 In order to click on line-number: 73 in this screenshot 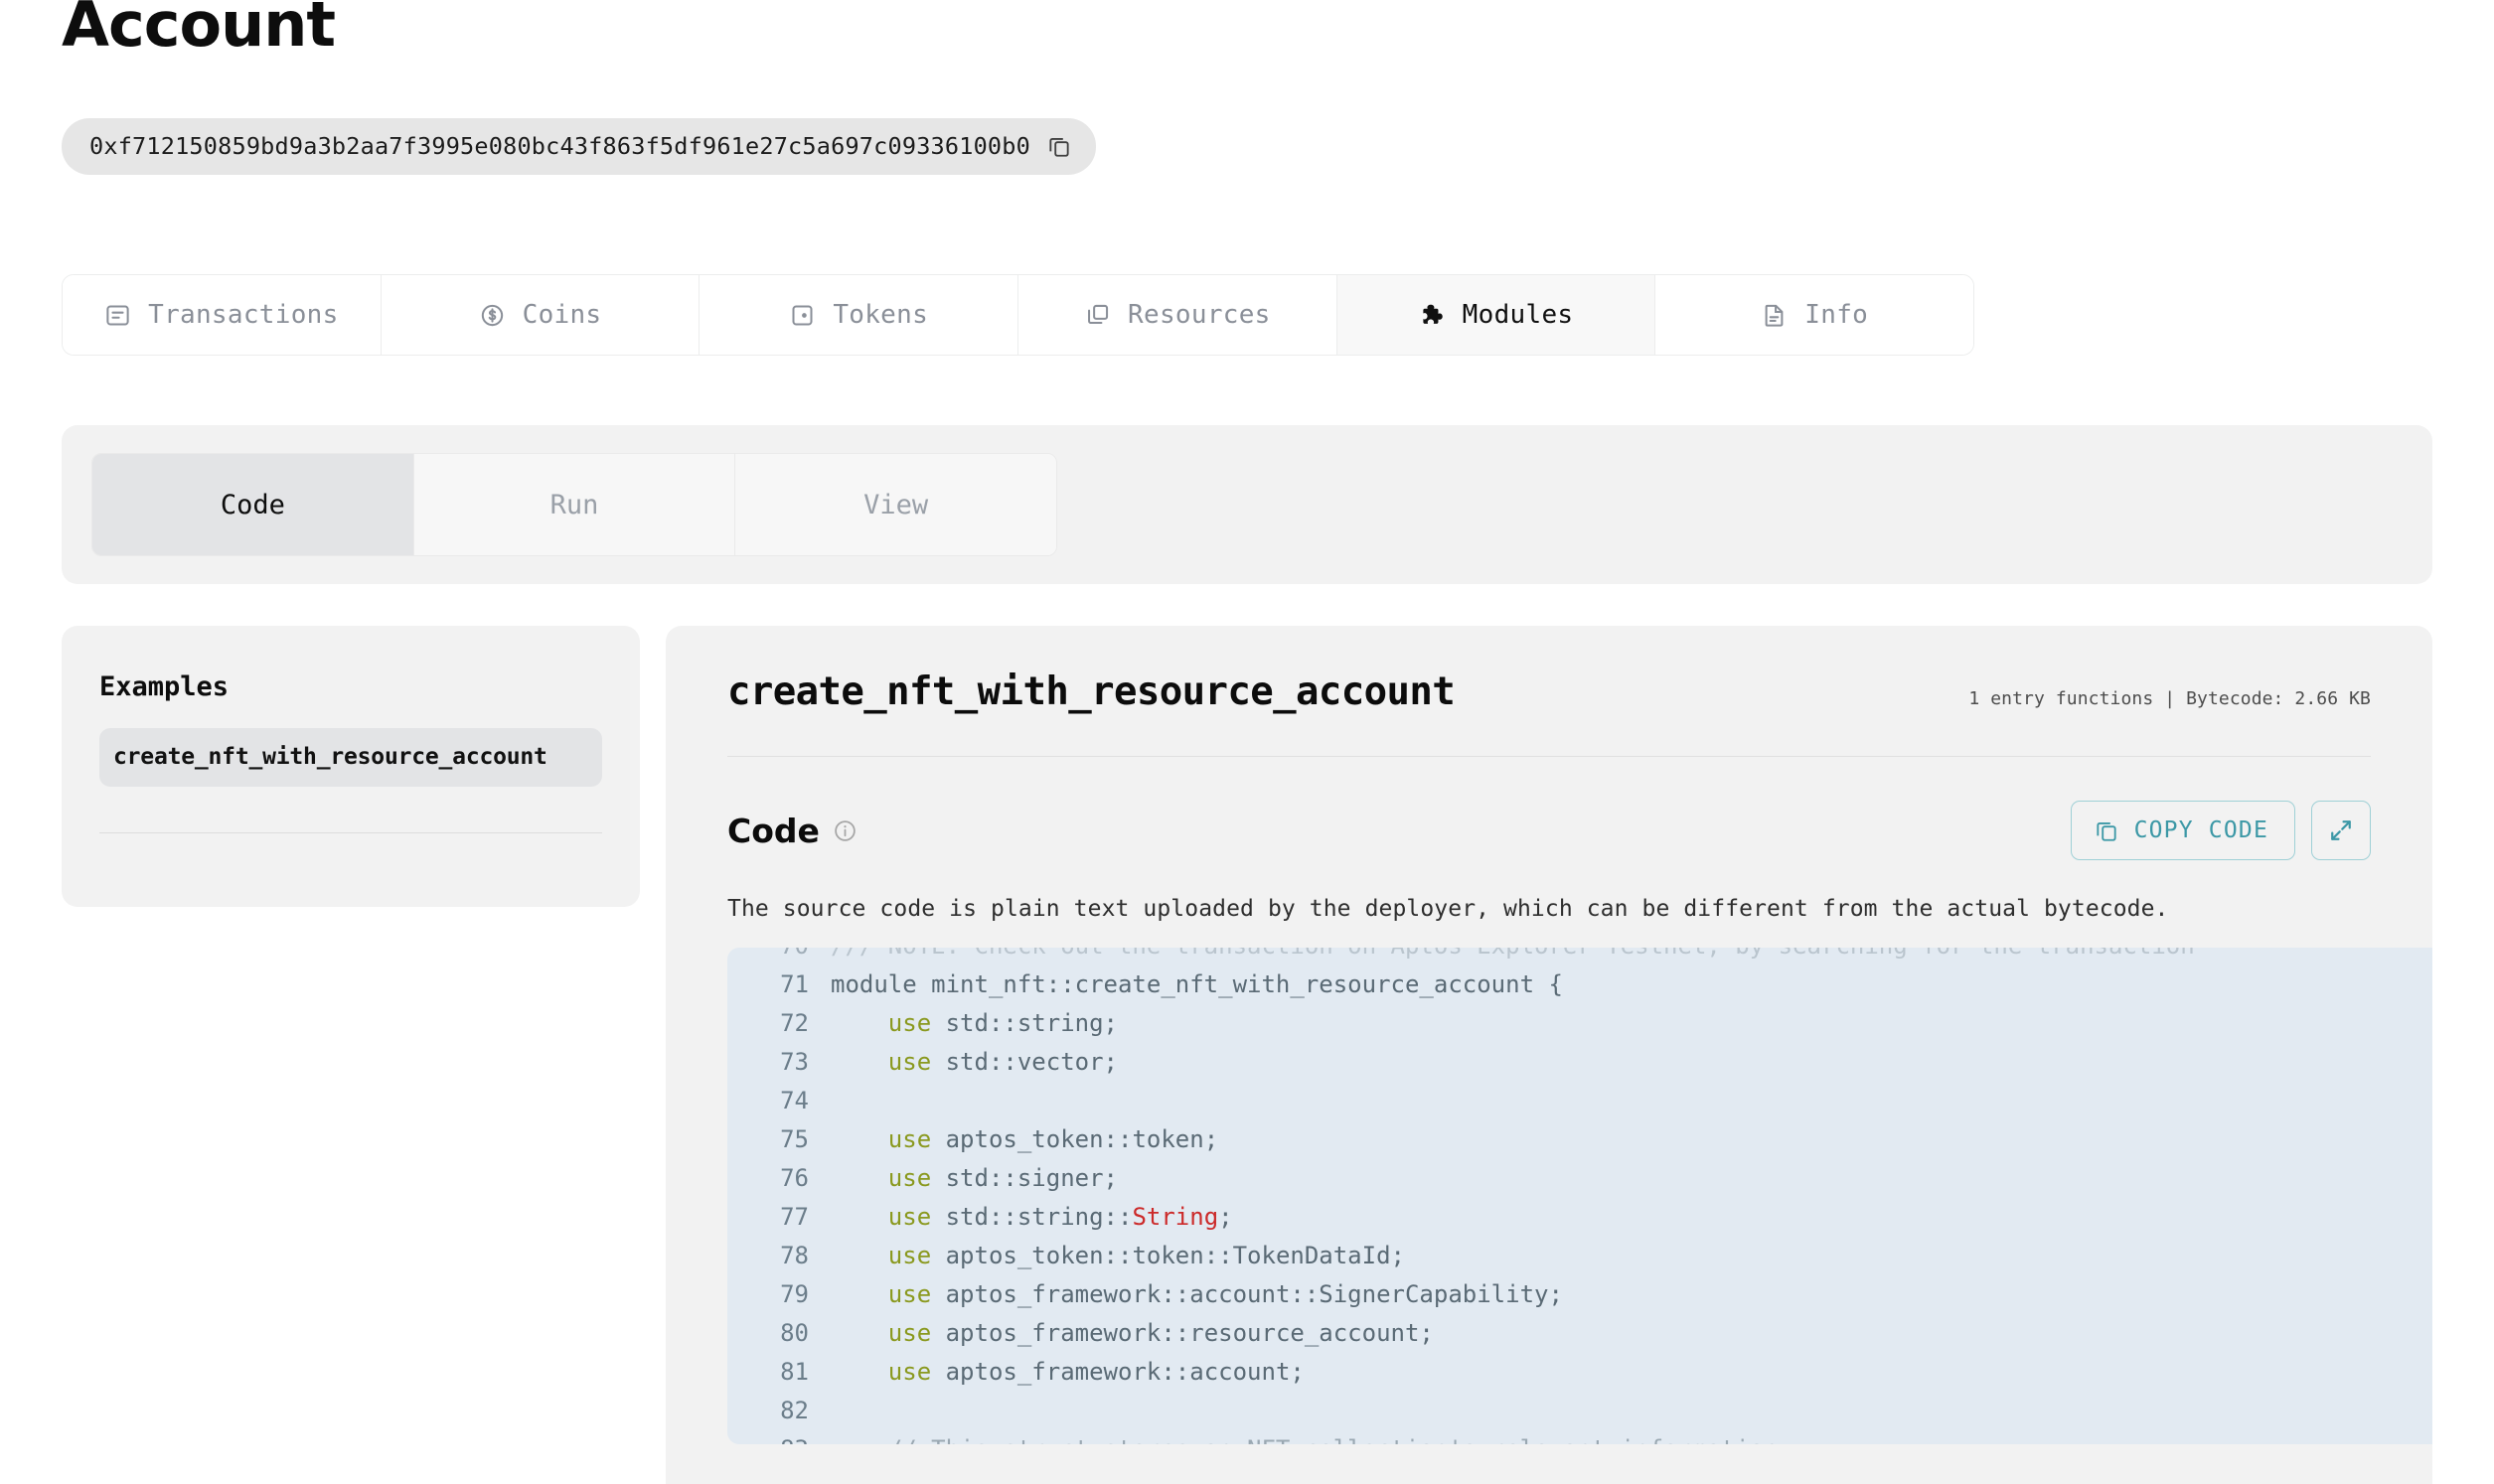, I will do `click(795, 1061)`.